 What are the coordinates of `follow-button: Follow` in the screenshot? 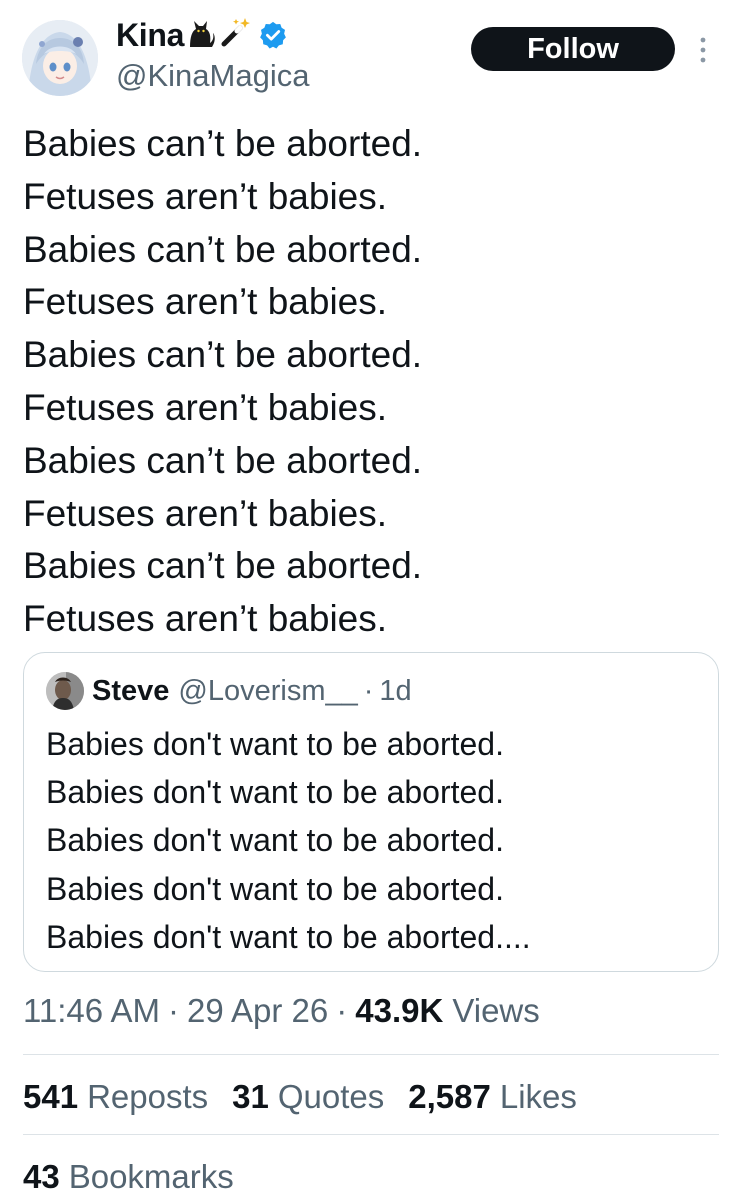 It's located at (573, 49).